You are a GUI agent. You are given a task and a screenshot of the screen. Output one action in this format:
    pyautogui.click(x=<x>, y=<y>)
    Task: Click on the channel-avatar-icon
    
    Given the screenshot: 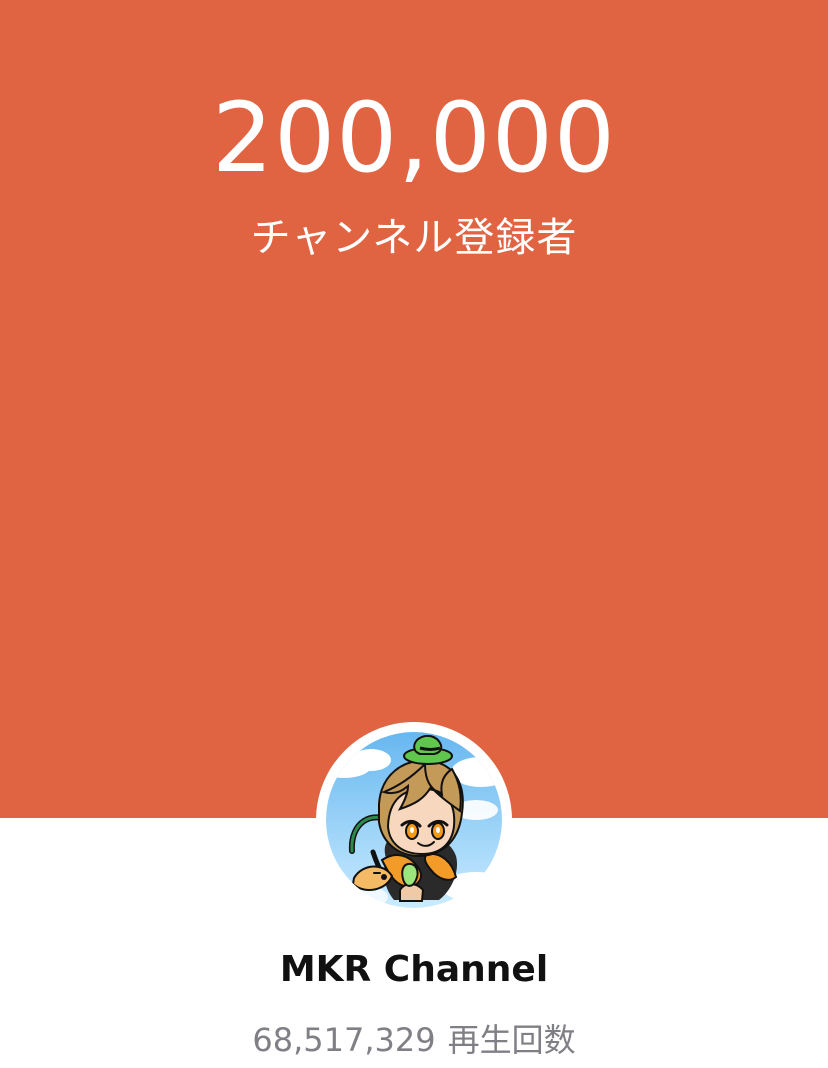 What is the action you would take?
    pyautogui.click(x=414, y=820)
    